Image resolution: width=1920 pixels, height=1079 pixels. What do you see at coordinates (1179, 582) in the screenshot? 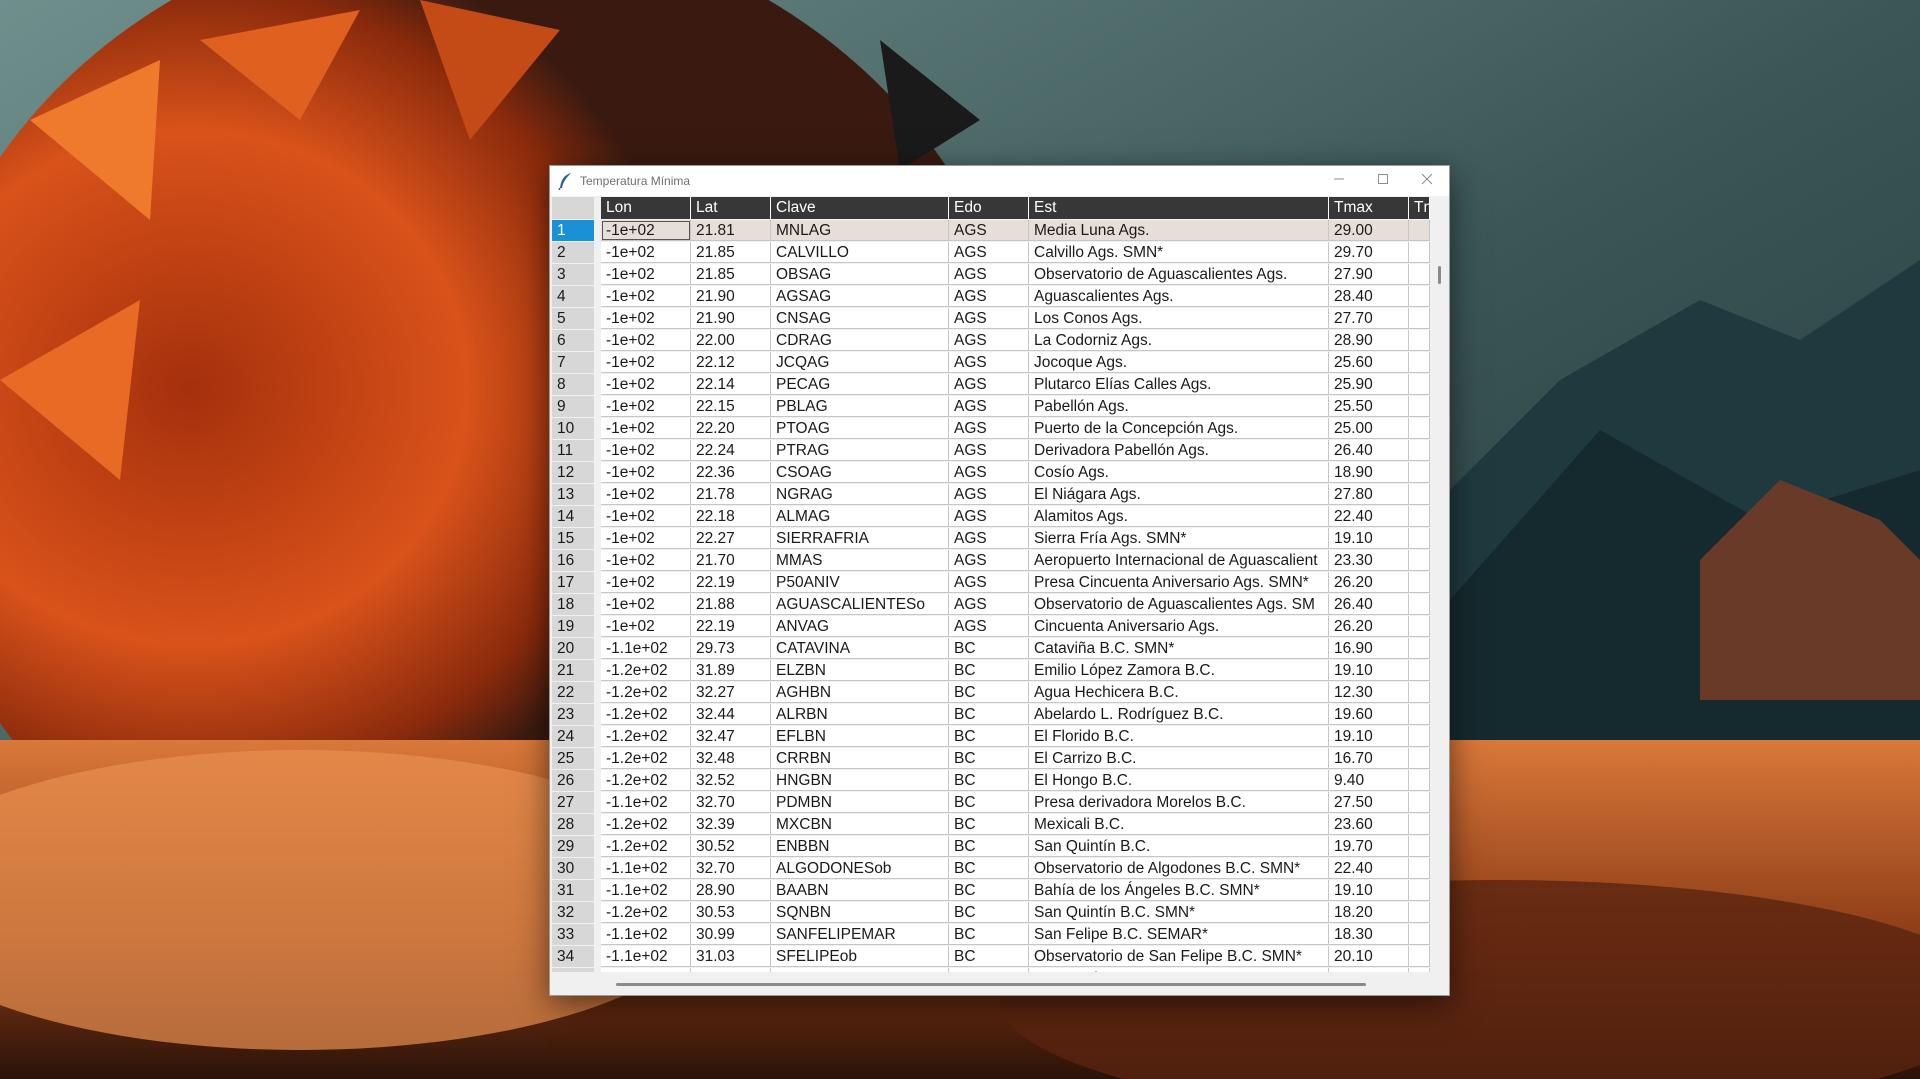
I see `cell-est: Presa Cincuenta Aniversario Ags. SMN*` at bounding box center [1179, 582].